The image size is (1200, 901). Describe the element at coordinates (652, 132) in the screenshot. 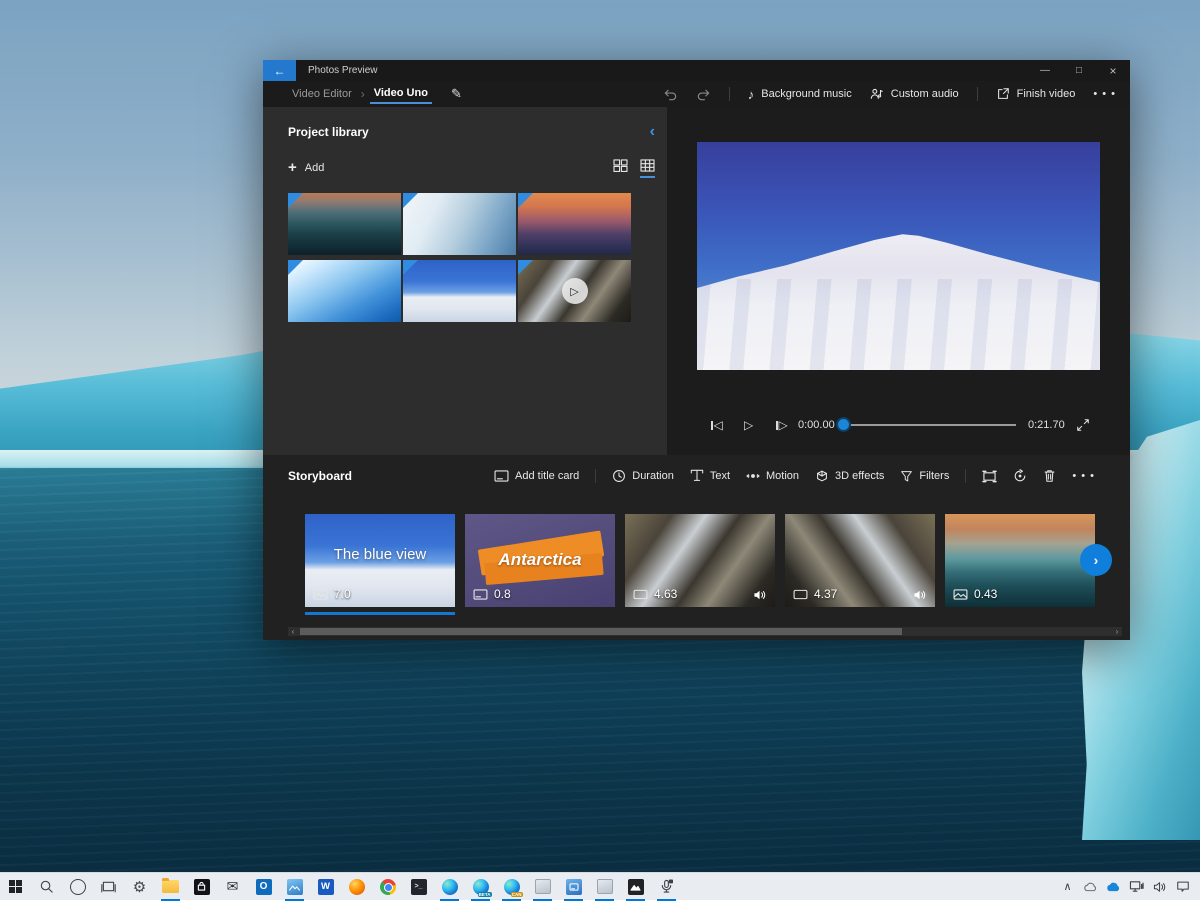

I see `collapse-panel-icon: ‹` at that location.